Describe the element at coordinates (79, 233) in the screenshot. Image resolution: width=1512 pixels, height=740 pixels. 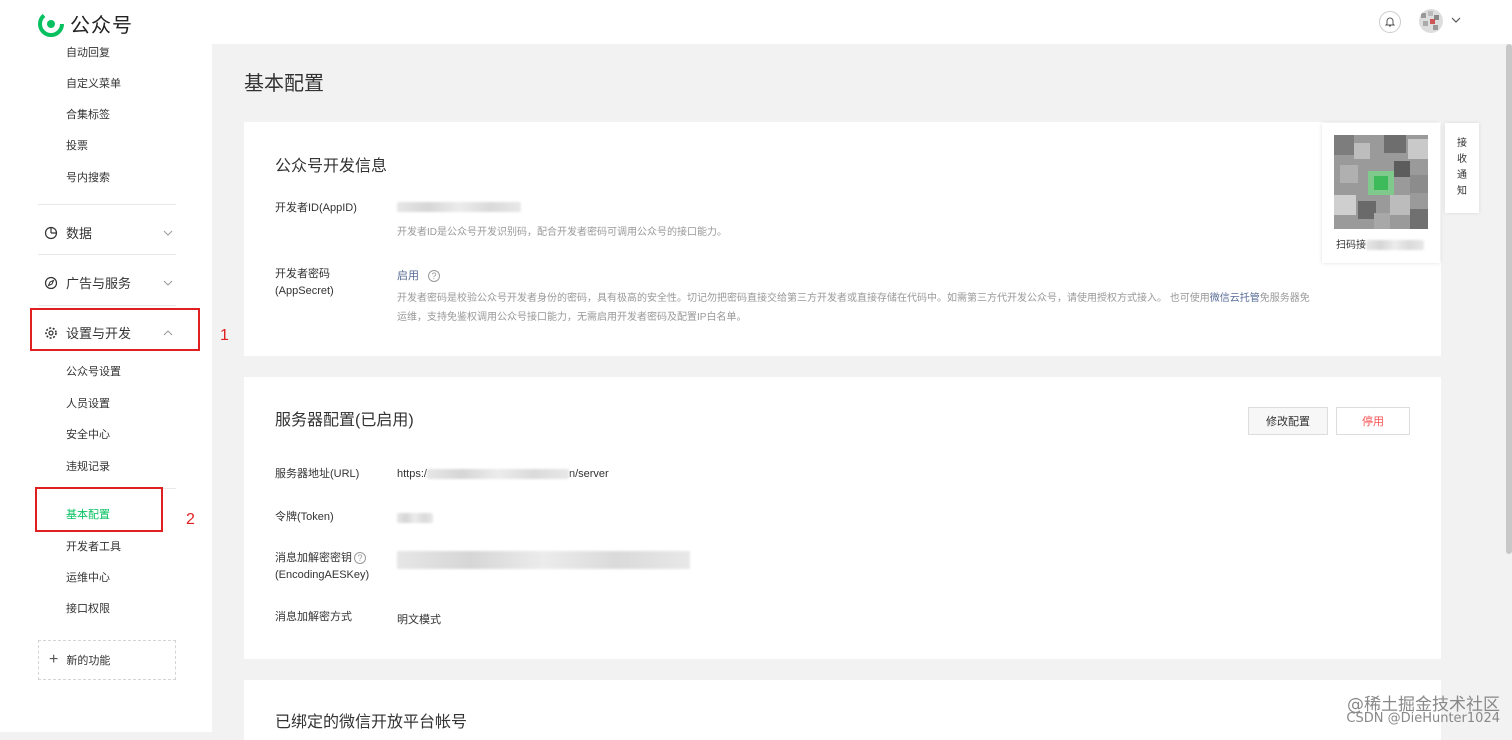
I see `sidebar-group-label: 数据` at that location.